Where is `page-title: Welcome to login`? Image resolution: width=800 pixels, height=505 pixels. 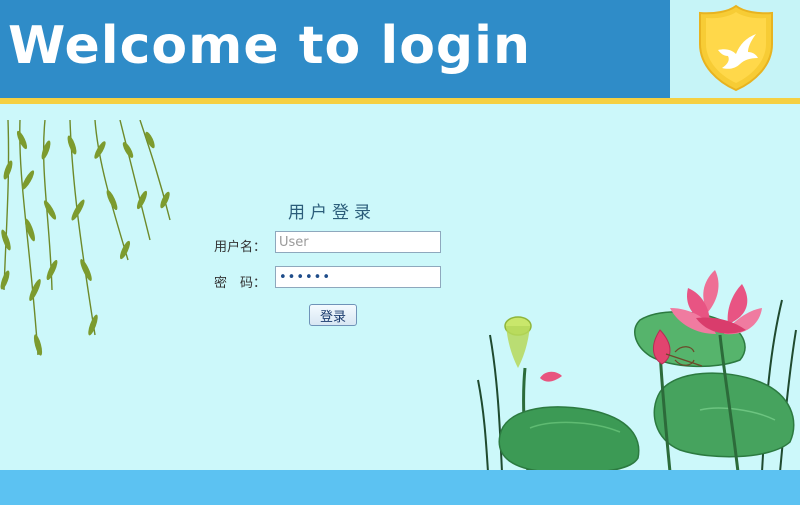 page-title: Welcome to login is located at coordinates (269, 46).